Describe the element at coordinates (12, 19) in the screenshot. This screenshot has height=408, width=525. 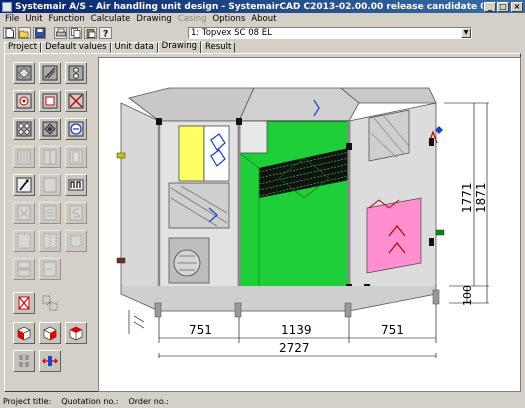
I see `menu-file: File` at that location.